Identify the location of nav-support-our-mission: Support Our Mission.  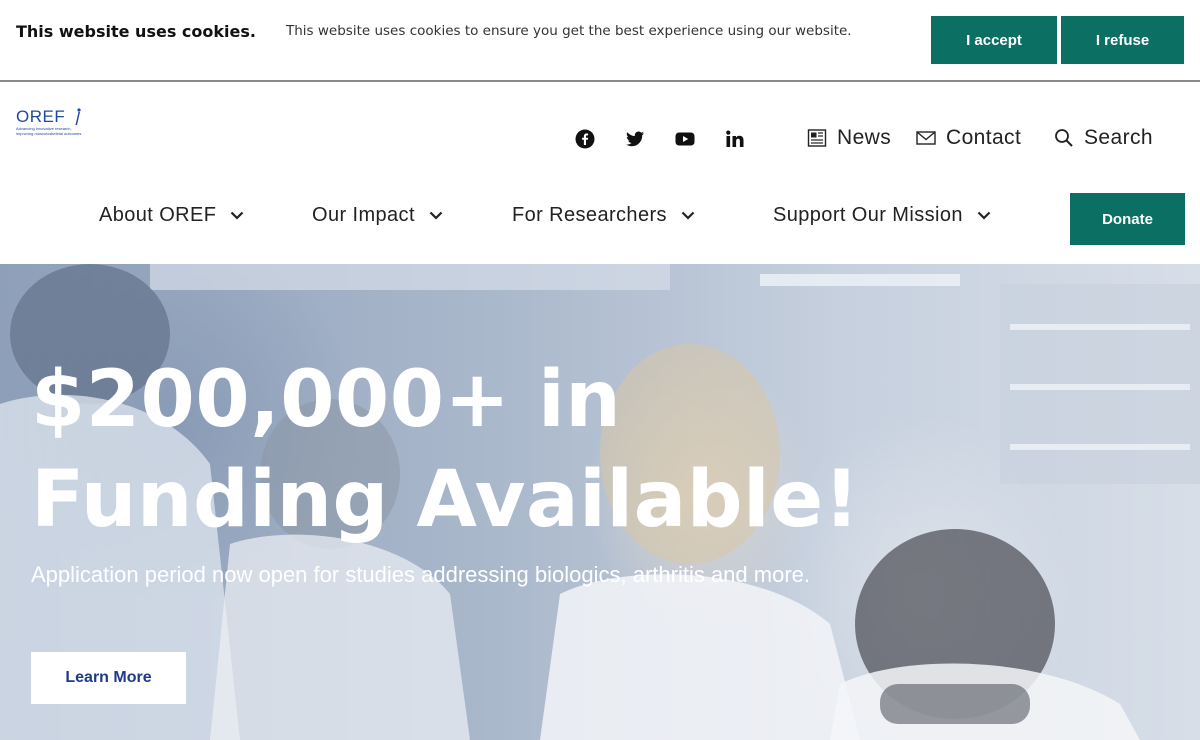
(882, 215).